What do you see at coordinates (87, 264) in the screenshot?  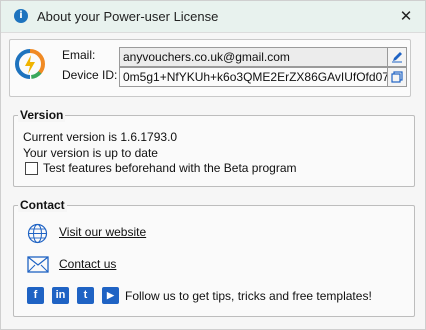 I see `contact-us-link: Contact us` at bounding box center [87, 264].